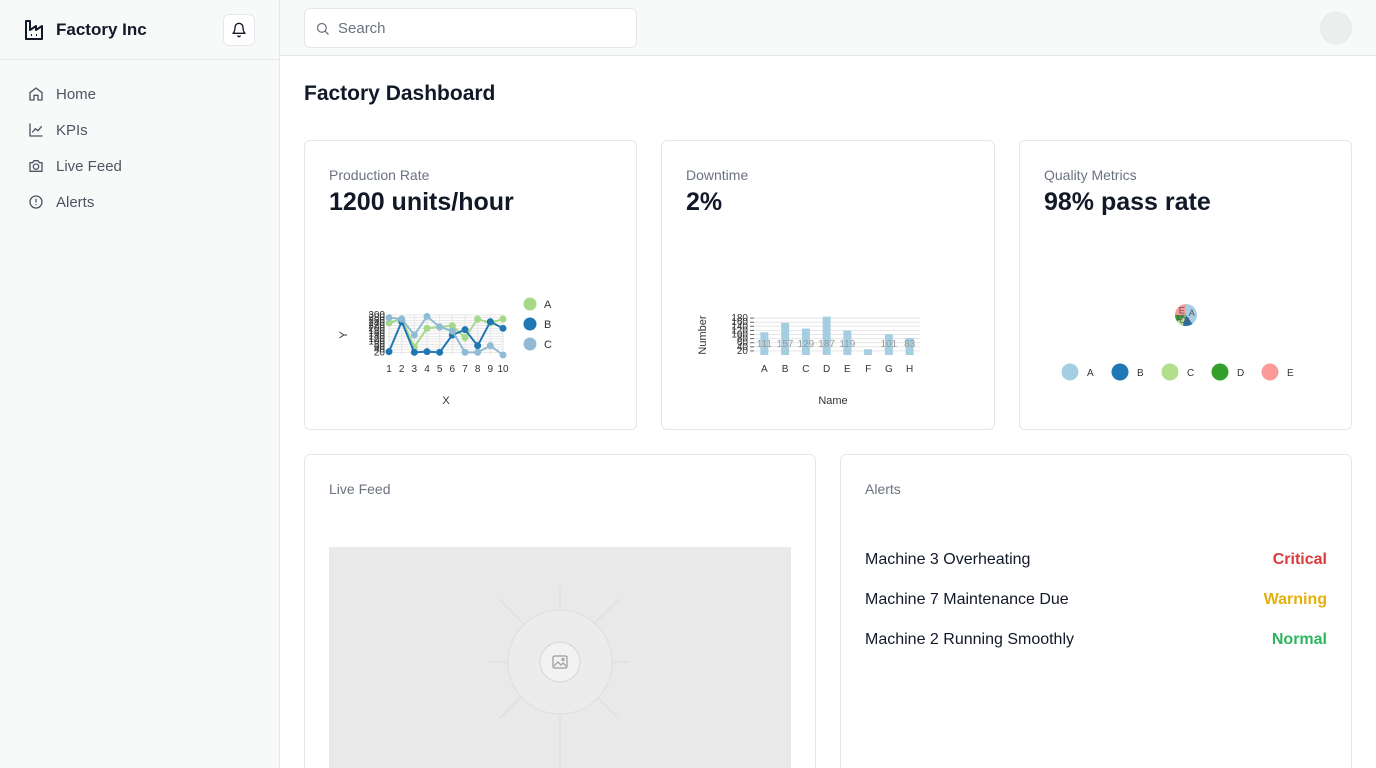 The width and height of the screenshot is (1376, 768). I want to click on alert-item: Machine 2 Running Smoothly Normal, so click(1096, 640).